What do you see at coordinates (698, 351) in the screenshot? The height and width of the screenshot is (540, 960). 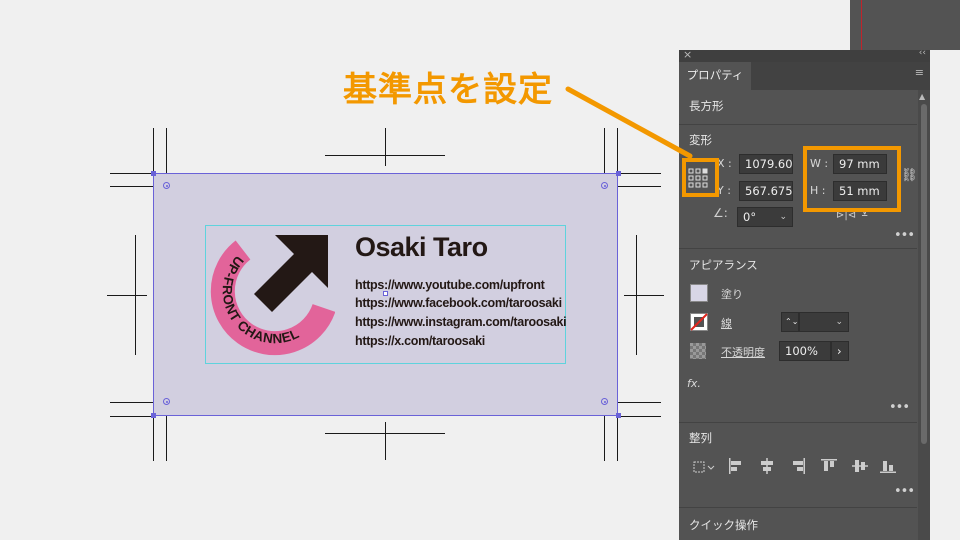 I see `opacity-icon` at bounding box center [698, 351].